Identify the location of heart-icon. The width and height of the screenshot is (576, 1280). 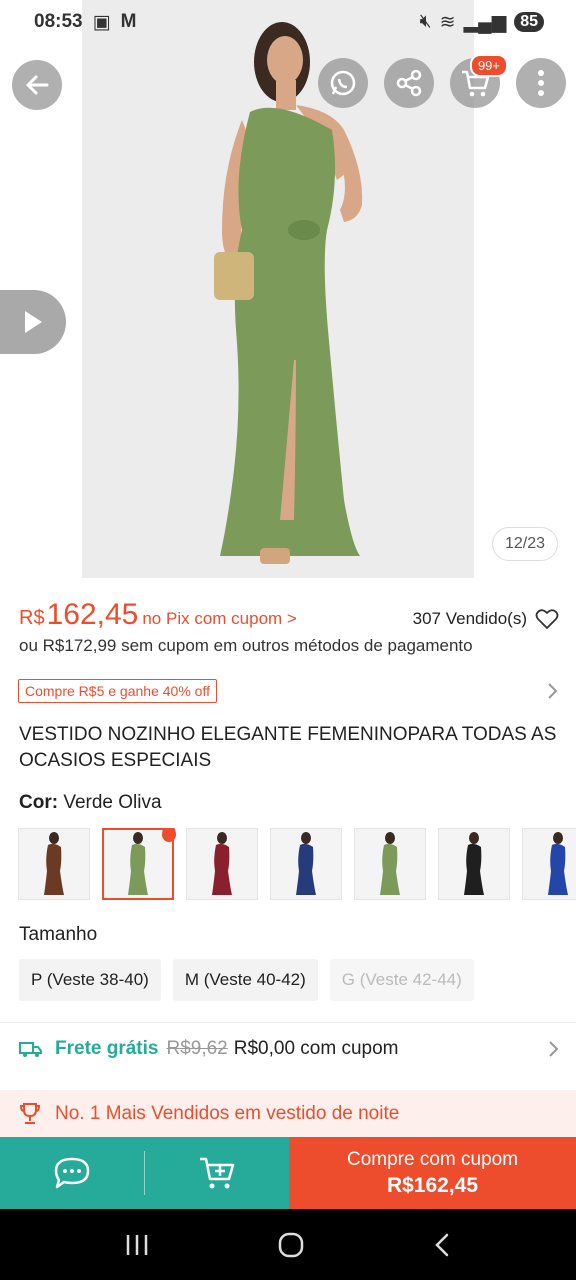
(547, 619).